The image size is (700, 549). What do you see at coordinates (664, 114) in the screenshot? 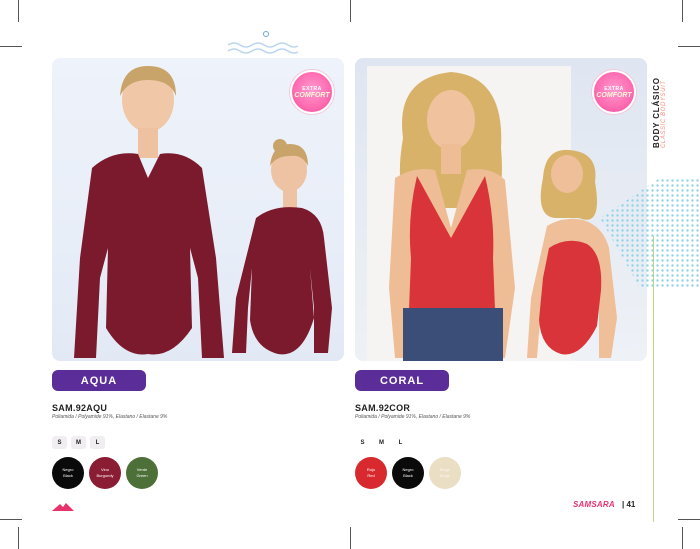
I see `section-title-sub: CLASSIC BODYSUIT` at bounding box center [664, 114].